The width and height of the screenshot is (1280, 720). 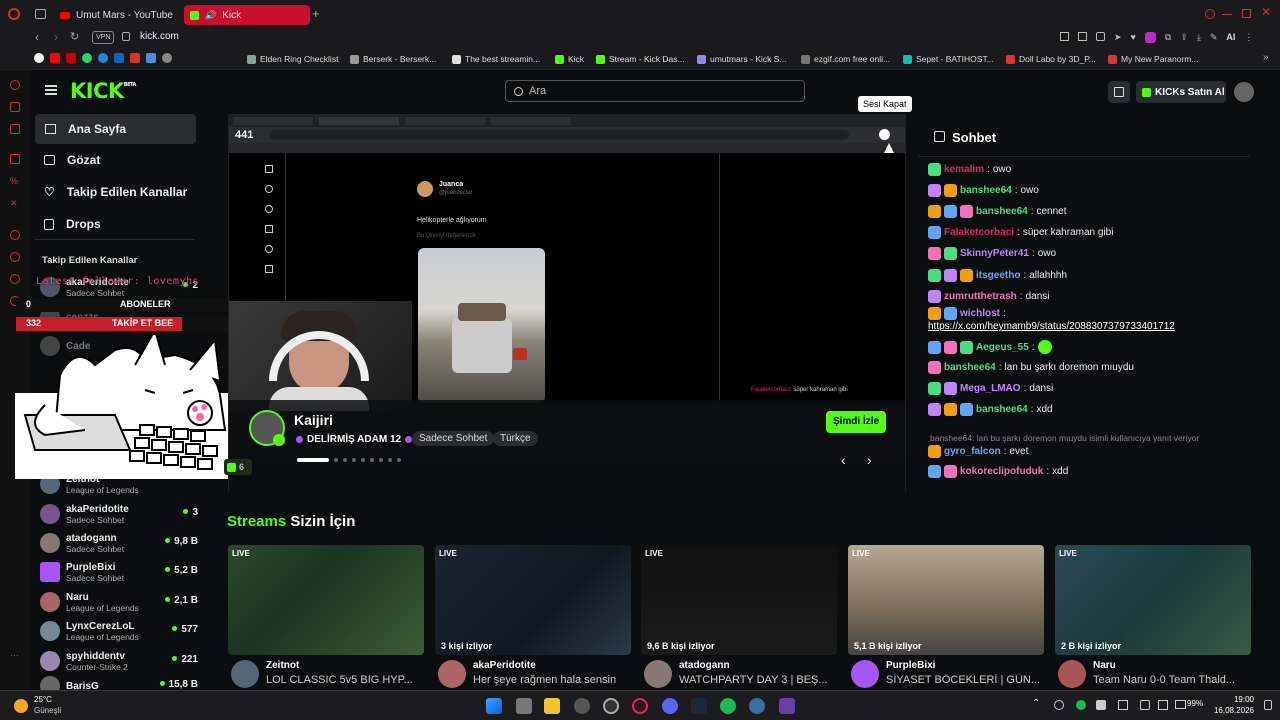 What do you see at coordinates (1244, 92) in the screenshot?
I see `user-avatar` at bounding box center [1244, 92].